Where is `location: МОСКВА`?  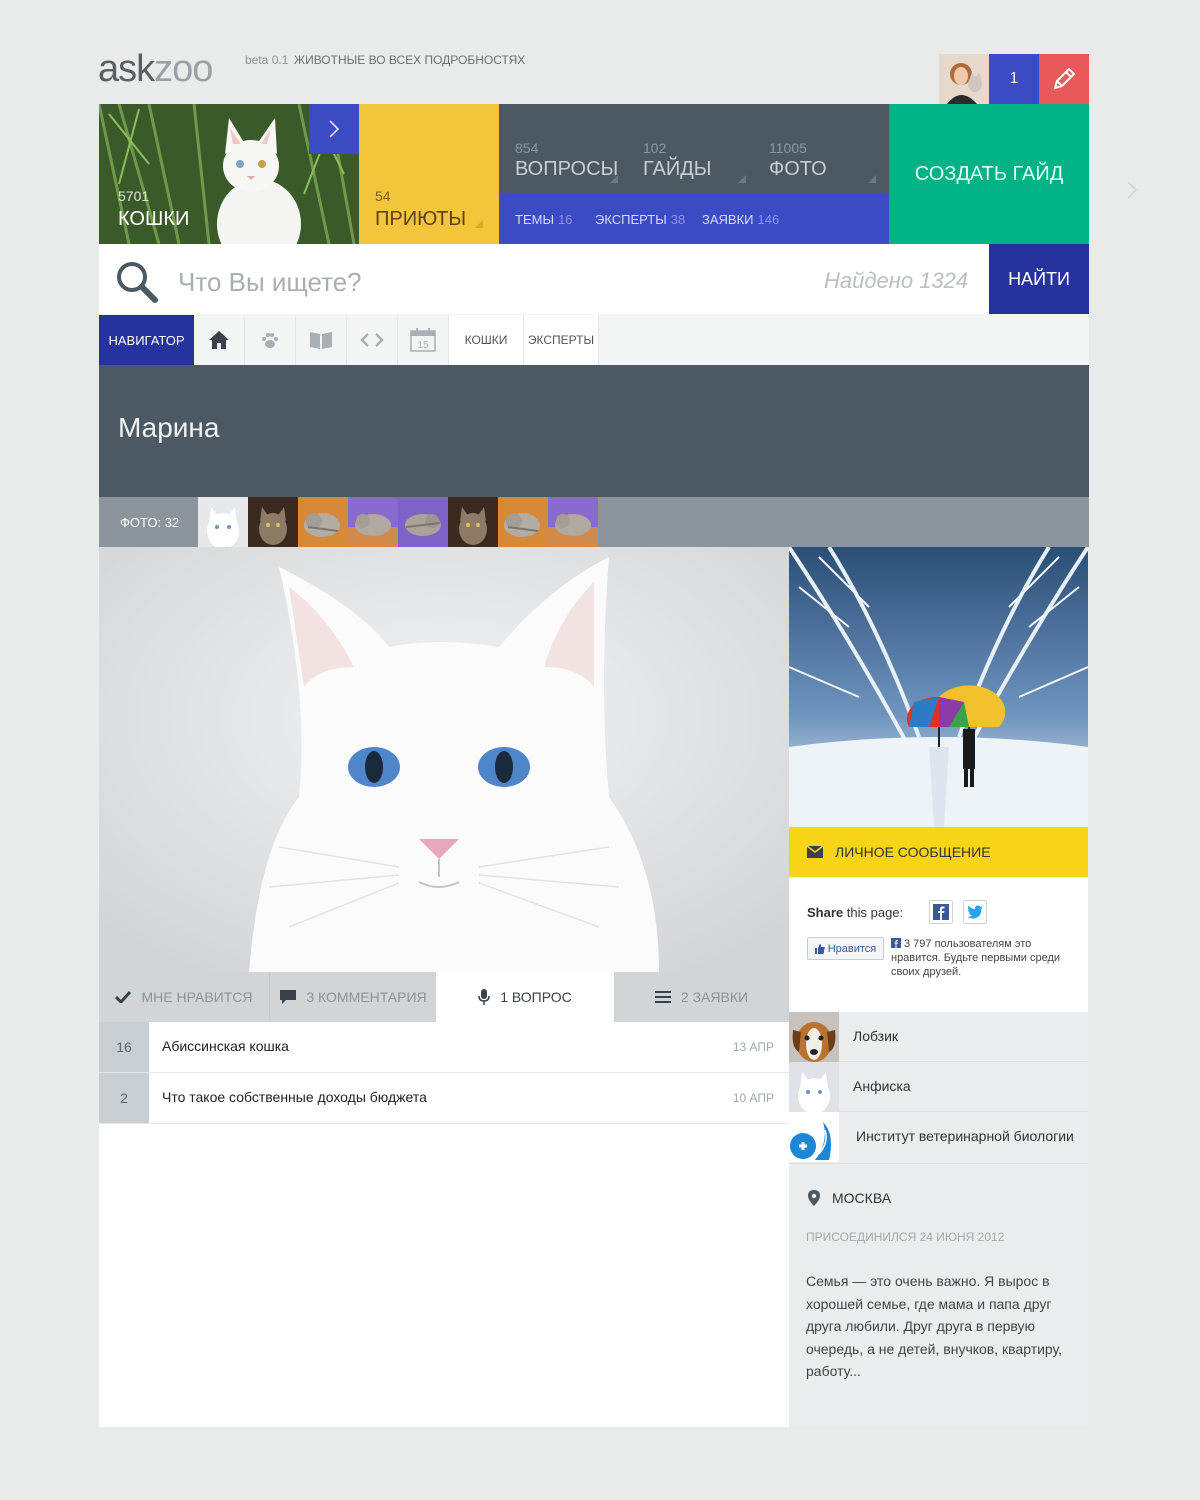 location: МОСКВА is located at coordinates (849, 1198).